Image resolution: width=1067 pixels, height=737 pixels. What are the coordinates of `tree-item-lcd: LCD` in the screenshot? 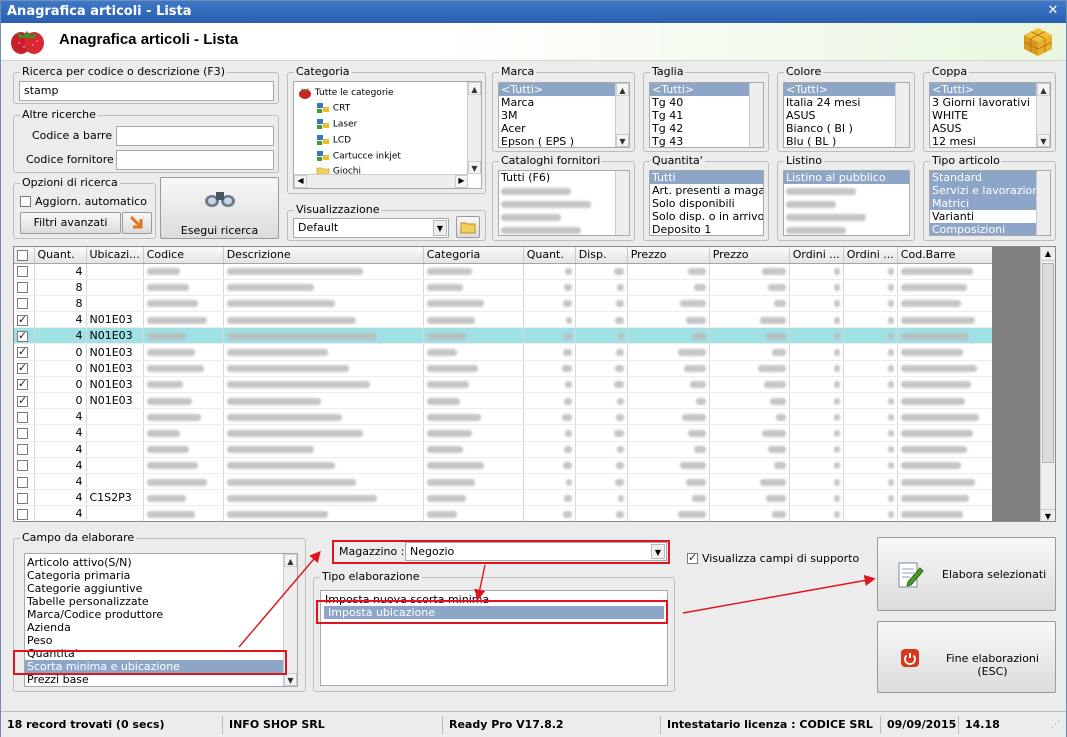 It's located at (333, 140).